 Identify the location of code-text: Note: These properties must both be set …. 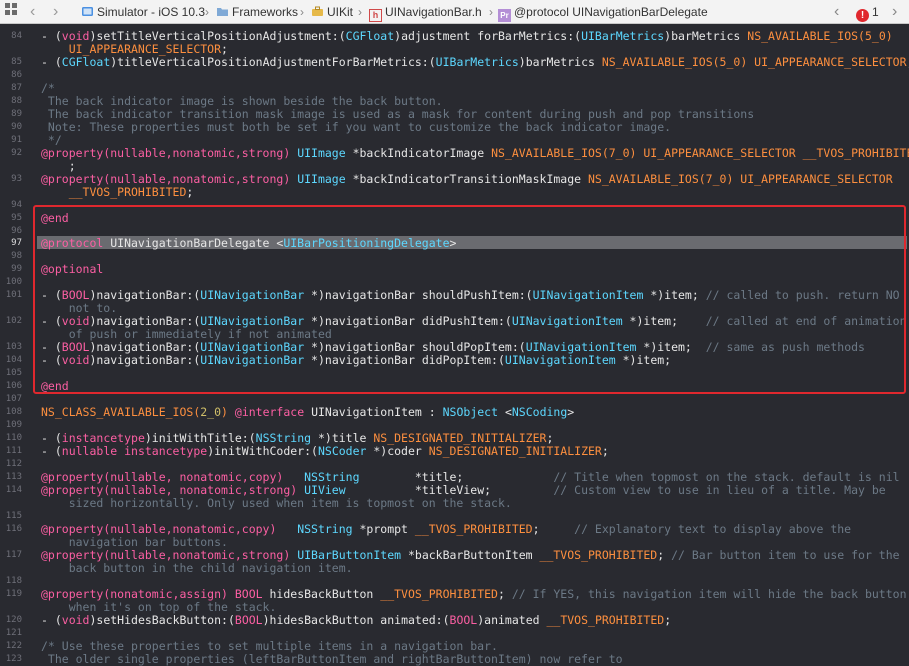
(474, 127).